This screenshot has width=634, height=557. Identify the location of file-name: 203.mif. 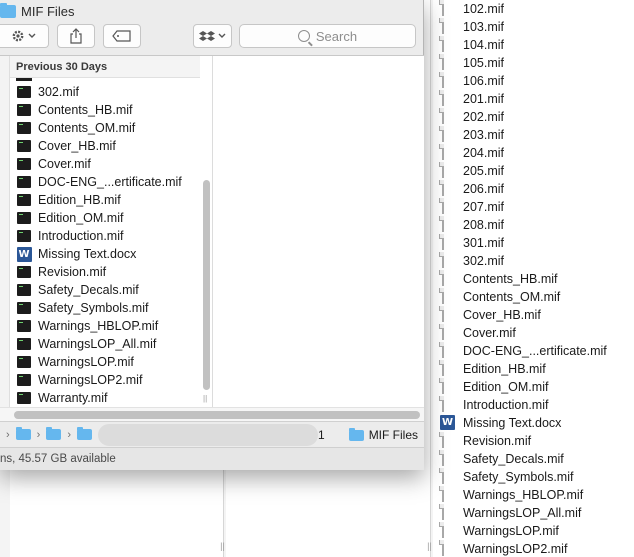
(483, 135).